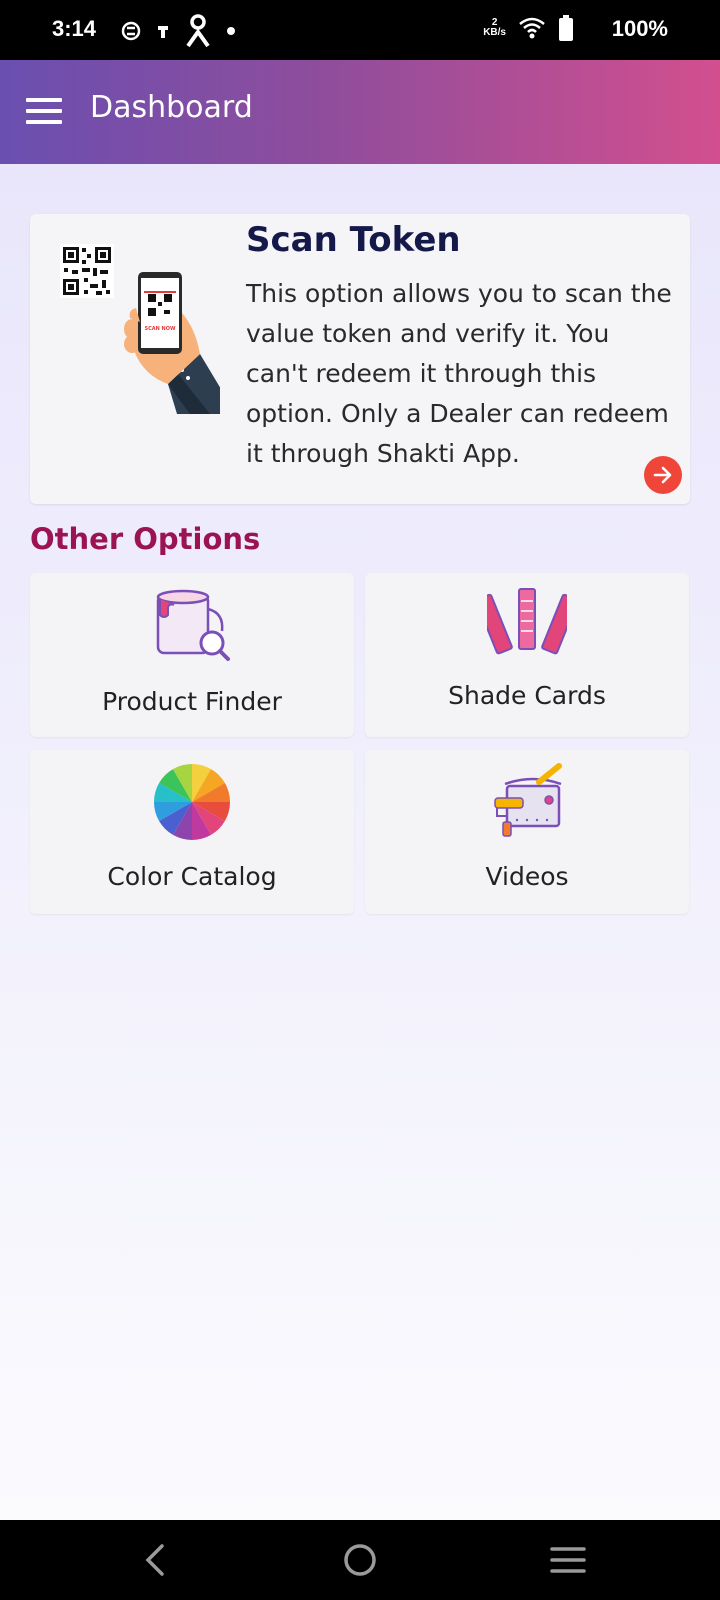  What do you see at coordinates (527, 876) in the screenshot?
I see `videos-label: Videos` at bounding box center [527, 876].